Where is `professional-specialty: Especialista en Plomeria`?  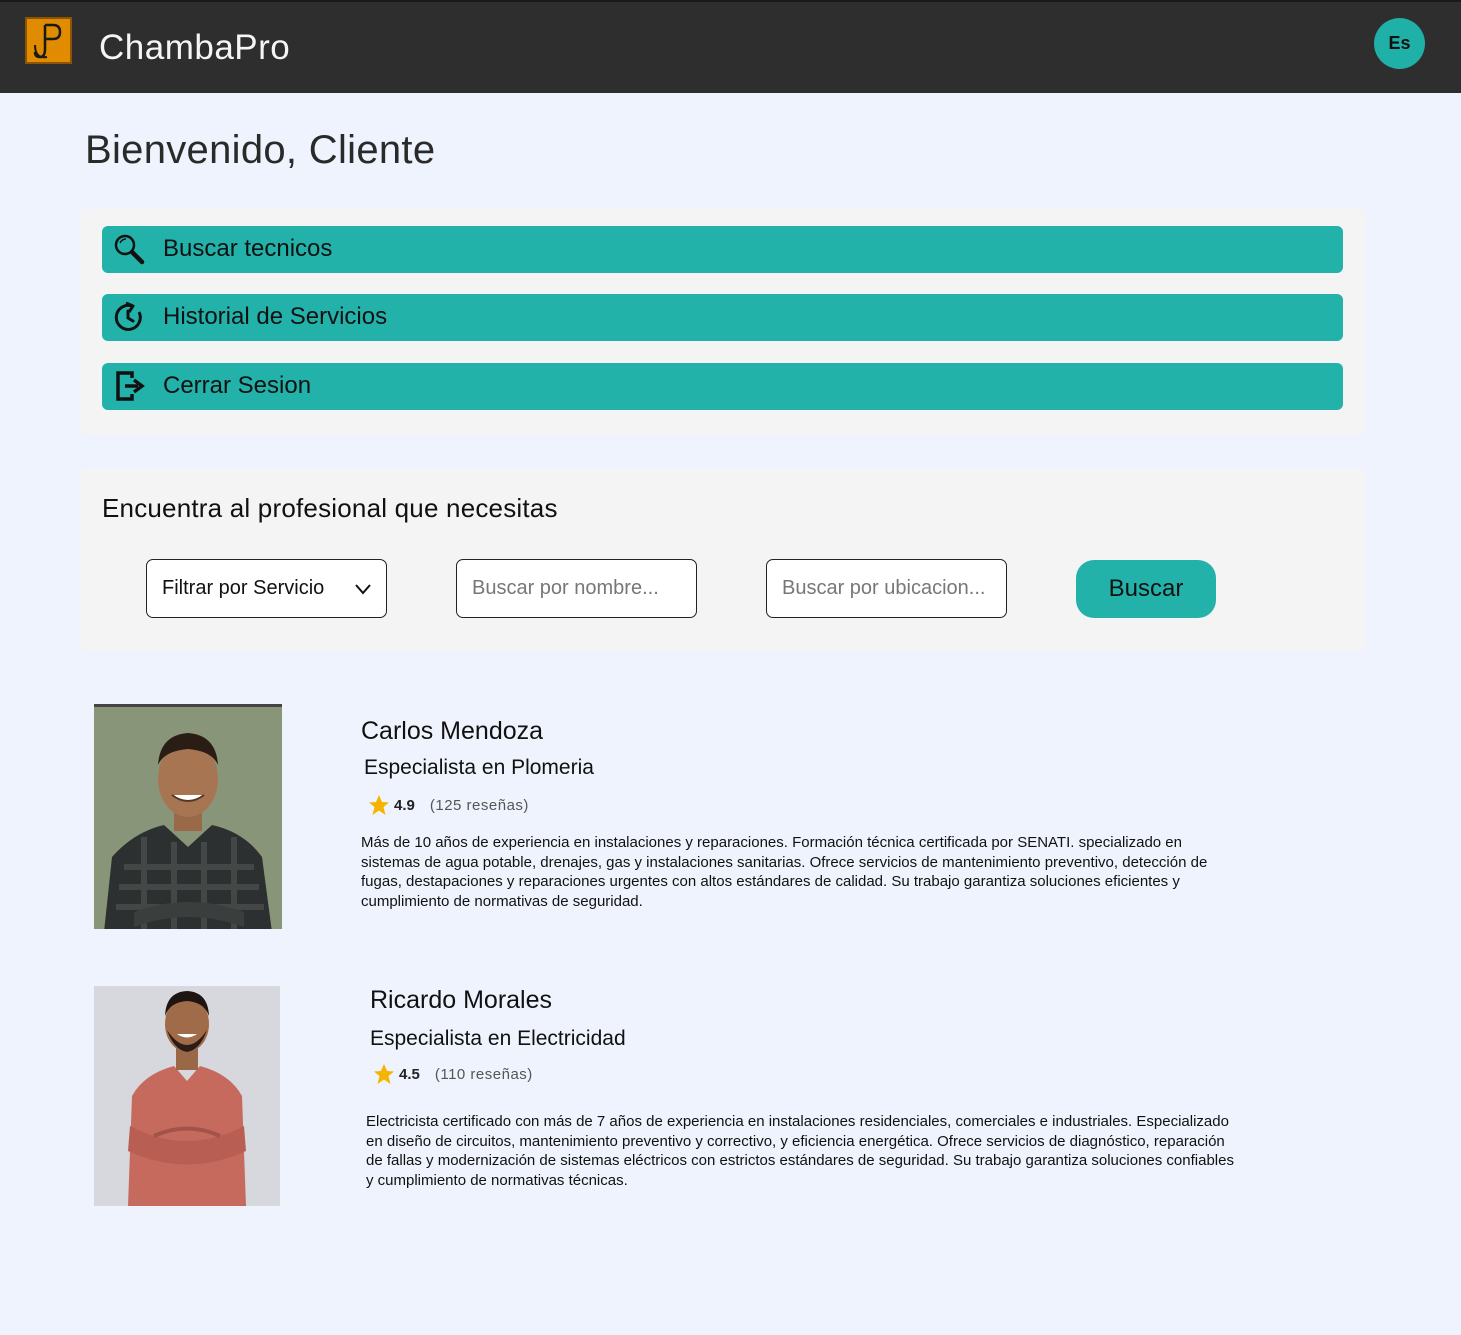
professional-specialty: Especialista en Plomeria is located at coordinates (479, 767).